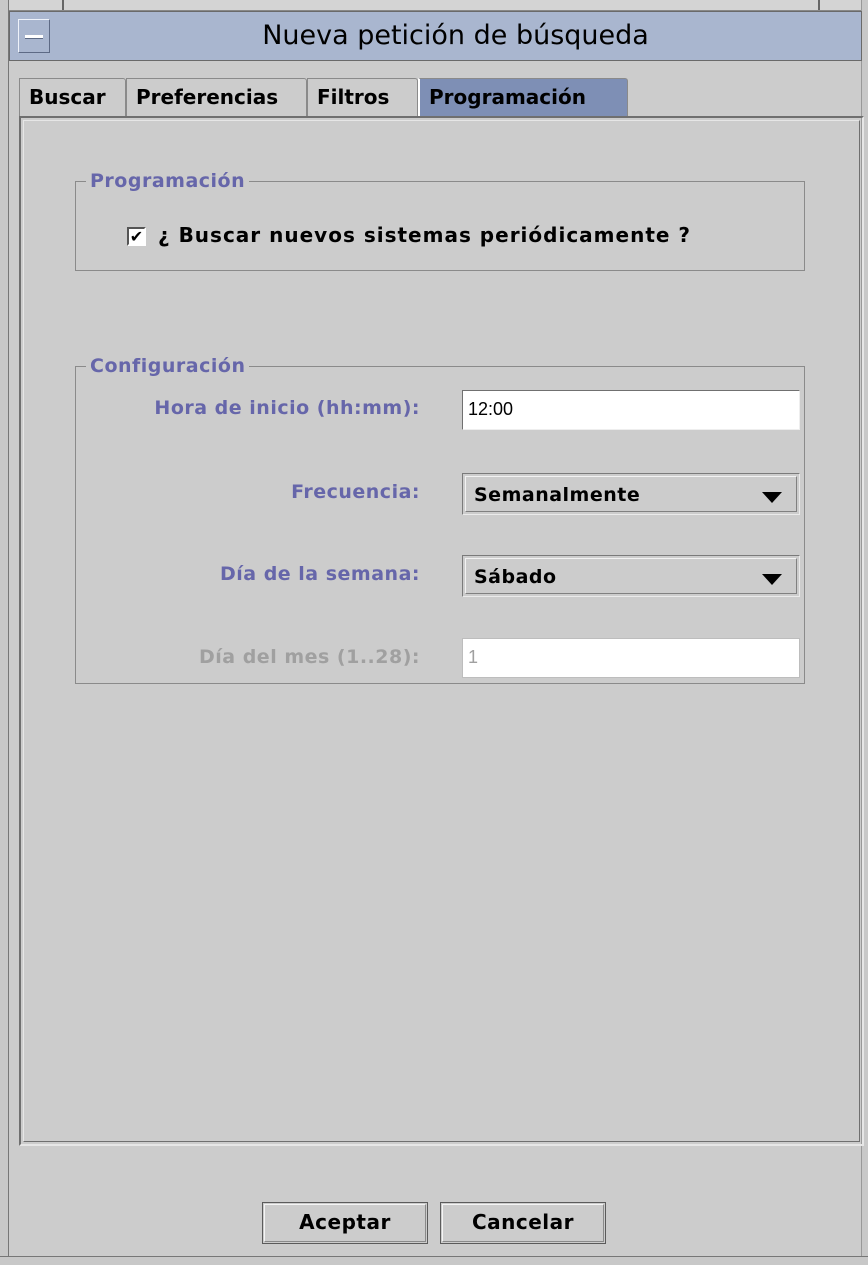 This screenshot has height=1265, width=868. What do you see at coordinates (72, 97) in the screenshot?
I see `tab-buscar: Buscar` at bounding box center [72, 97].